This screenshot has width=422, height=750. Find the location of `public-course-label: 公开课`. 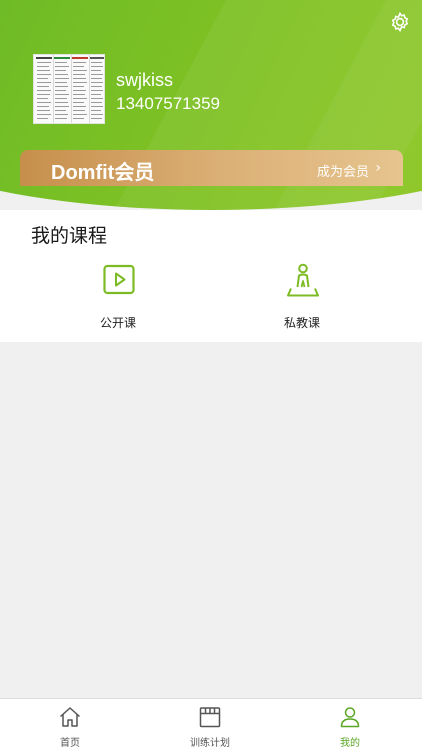

public-course-label: 公开课 is located at coordinates (117, 323).